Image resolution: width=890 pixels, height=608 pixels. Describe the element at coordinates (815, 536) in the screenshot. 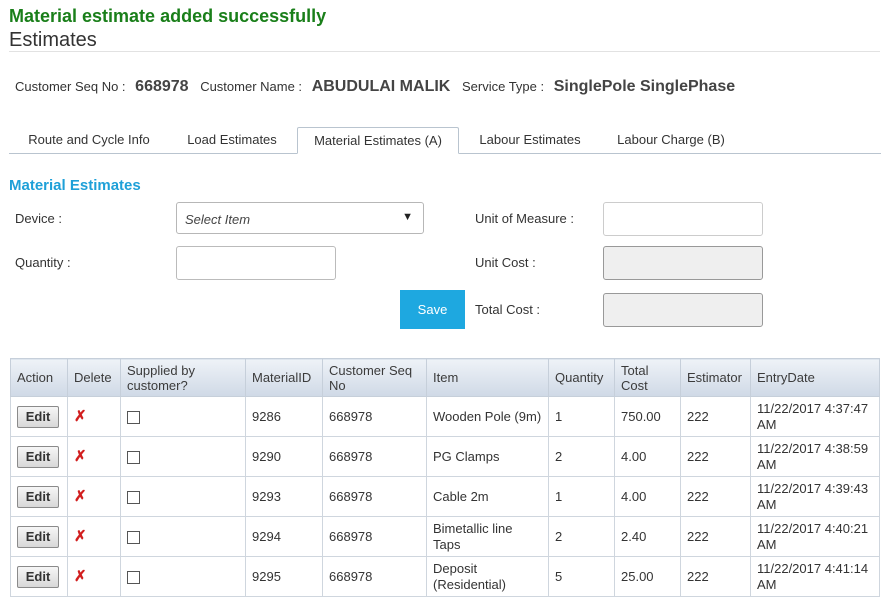

I see `entry-date-cell: 11/22/2017 4:40:21 AM` at that location.